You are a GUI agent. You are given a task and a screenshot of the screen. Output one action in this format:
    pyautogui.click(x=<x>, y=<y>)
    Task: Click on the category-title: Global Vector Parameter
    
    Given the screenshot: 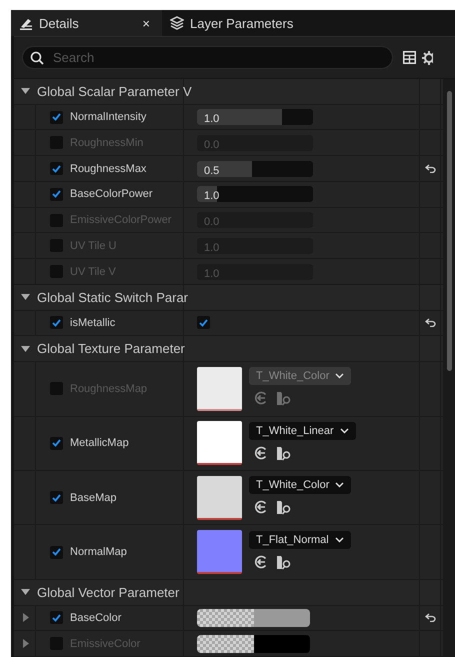 What is the action you would take?
    pyautogui.click(x=108, y=592)
    